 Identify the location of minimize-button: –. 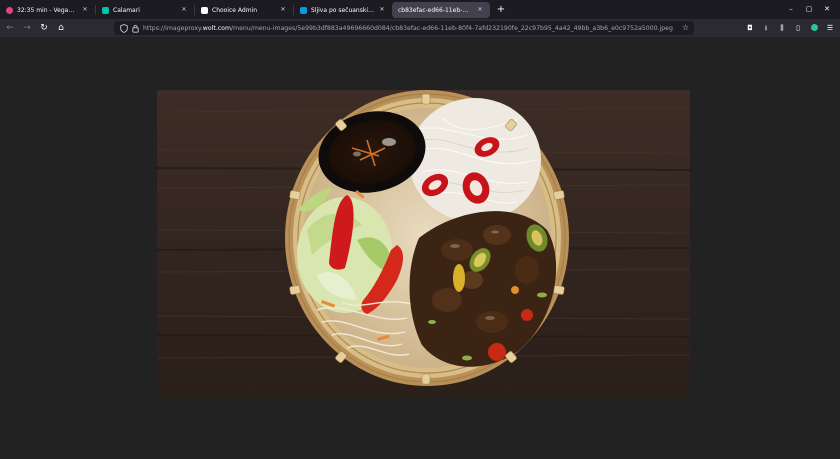
(791, 9).